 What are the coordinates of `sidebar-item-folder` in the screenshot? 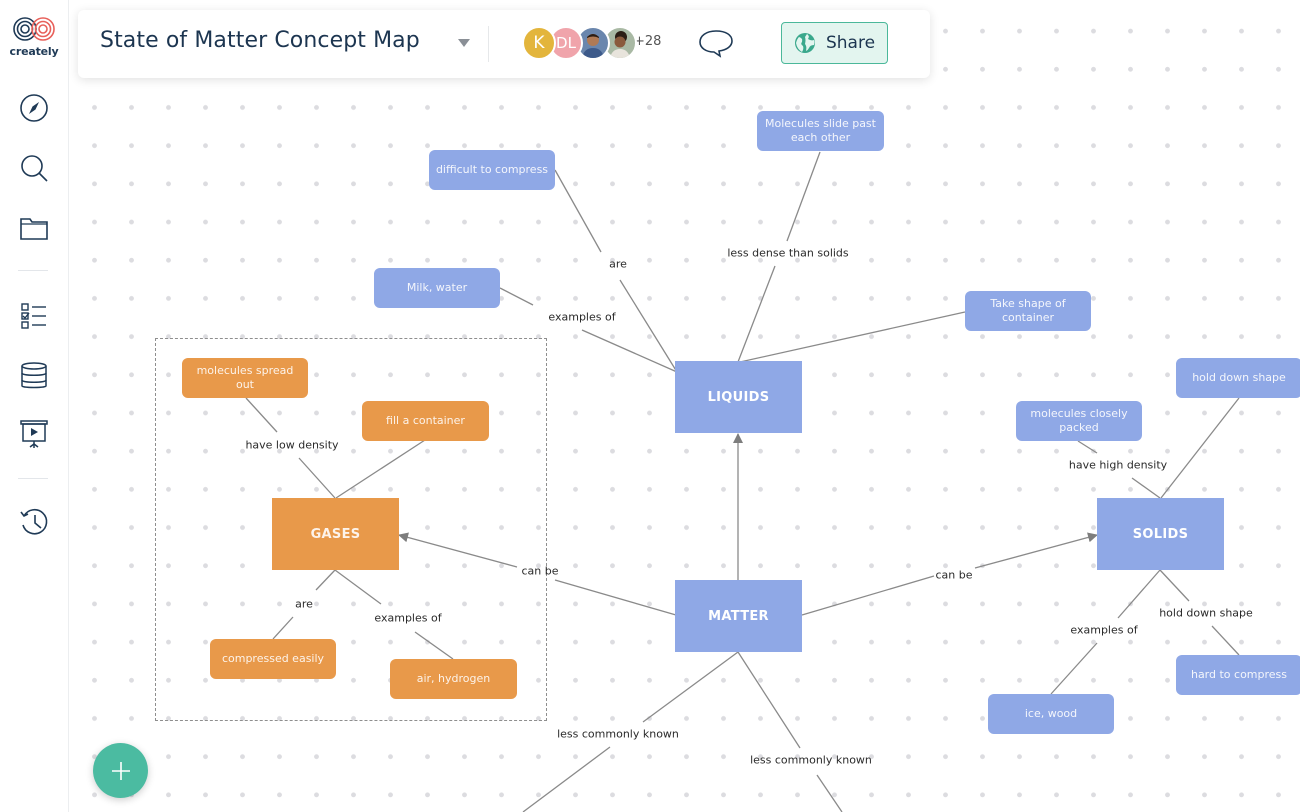 It's located at (34, 228).